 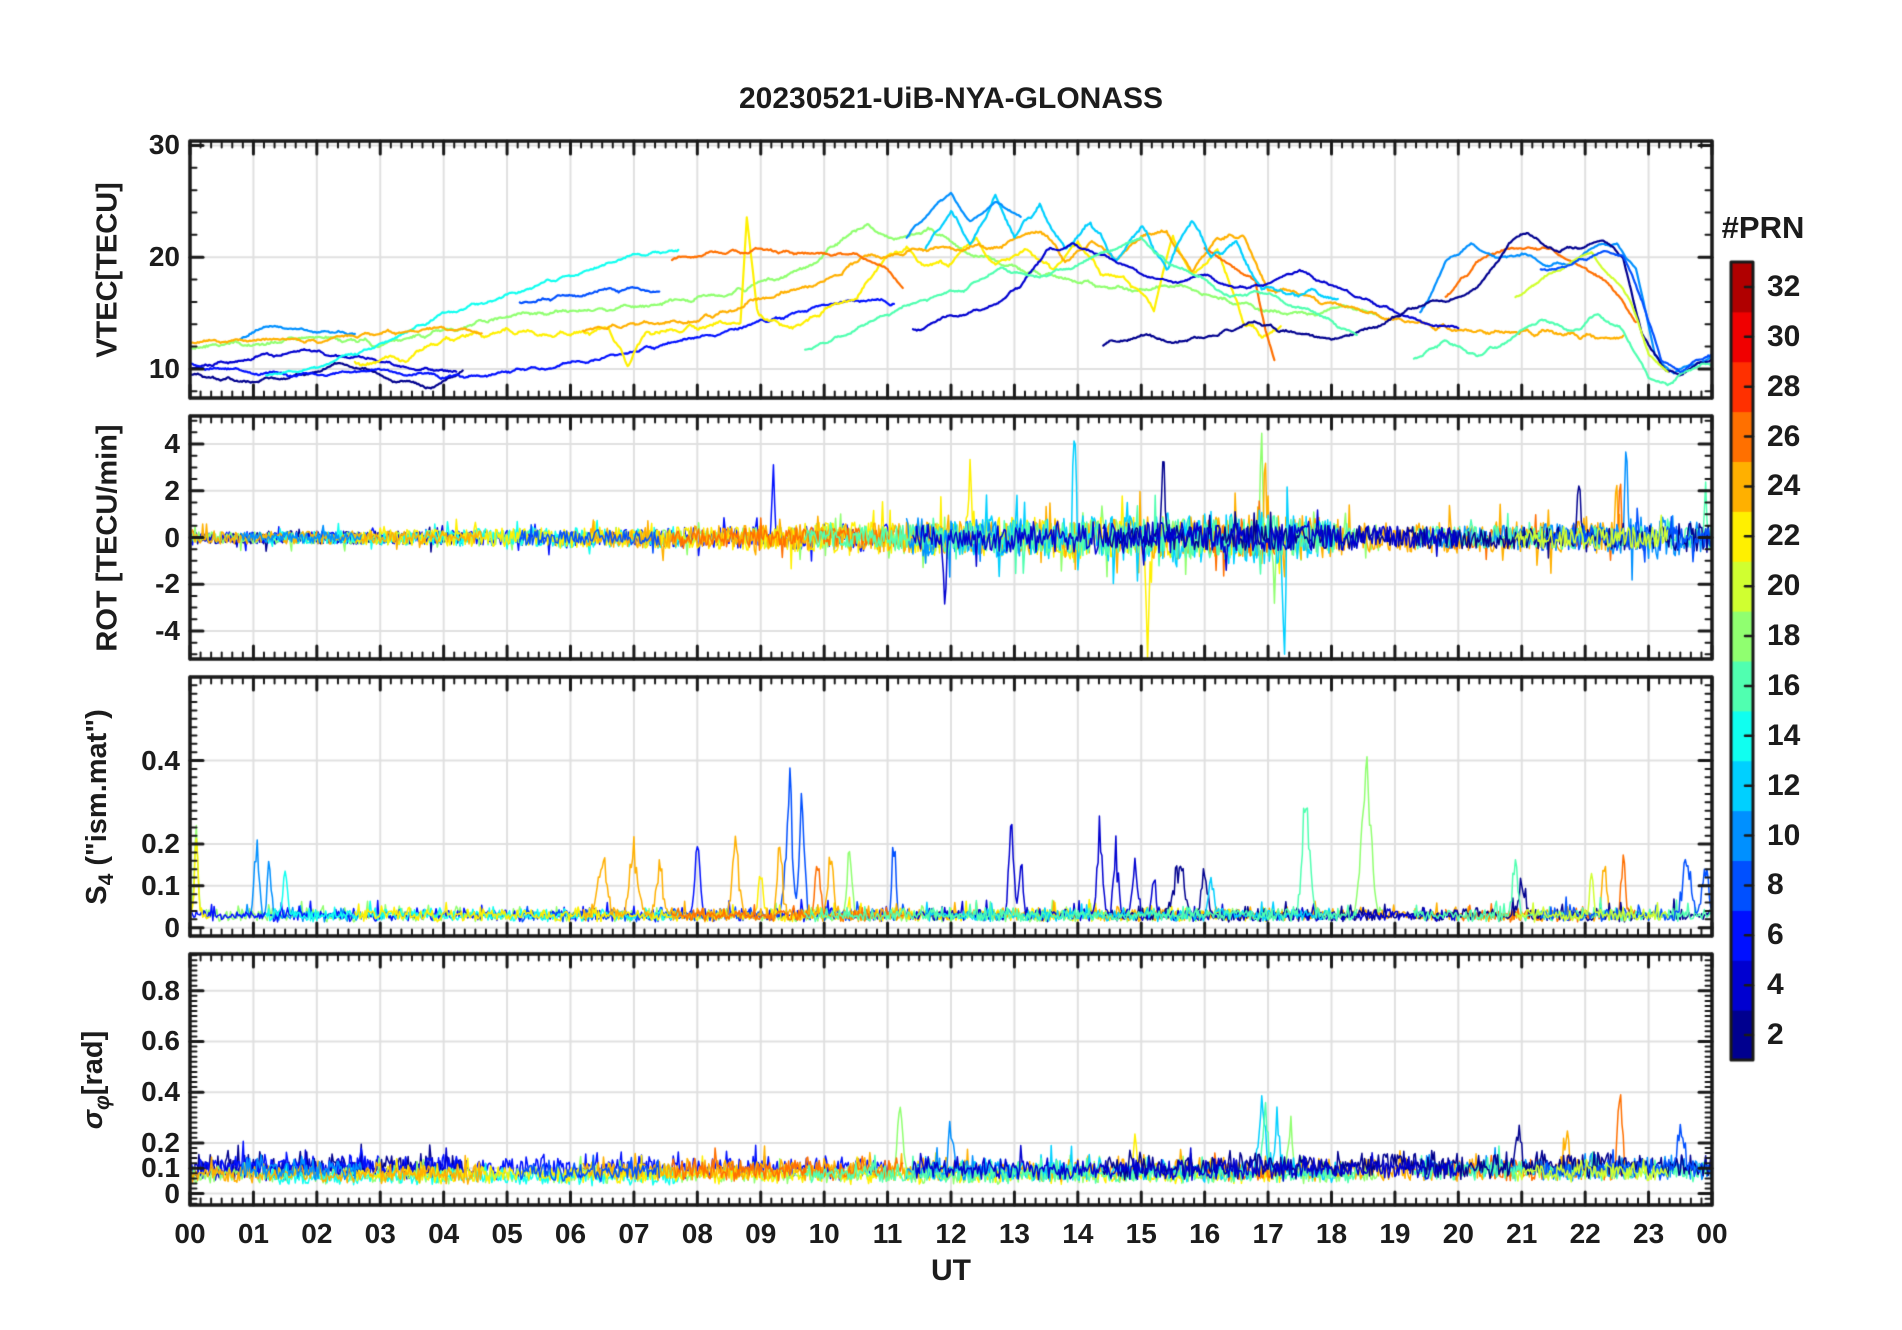 What do you see at coordinates (160, 990) in the screenshot?
I see `ytick-label-sigma: 0.8` at bounding box center [160, 990].